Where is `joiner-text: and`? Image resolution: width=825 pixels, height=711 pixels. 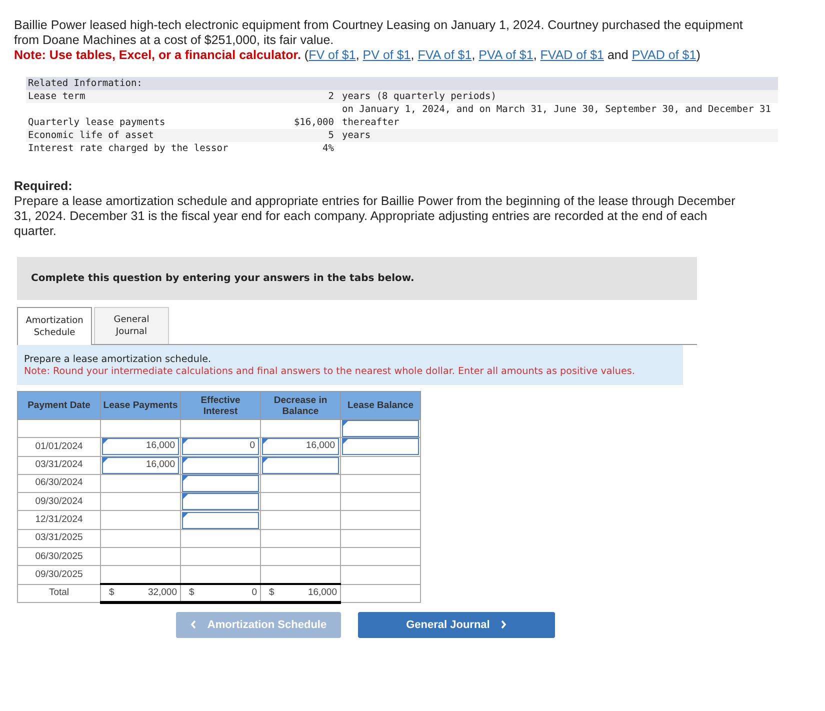 joiner-text: and is located at coordinates (617, 55).